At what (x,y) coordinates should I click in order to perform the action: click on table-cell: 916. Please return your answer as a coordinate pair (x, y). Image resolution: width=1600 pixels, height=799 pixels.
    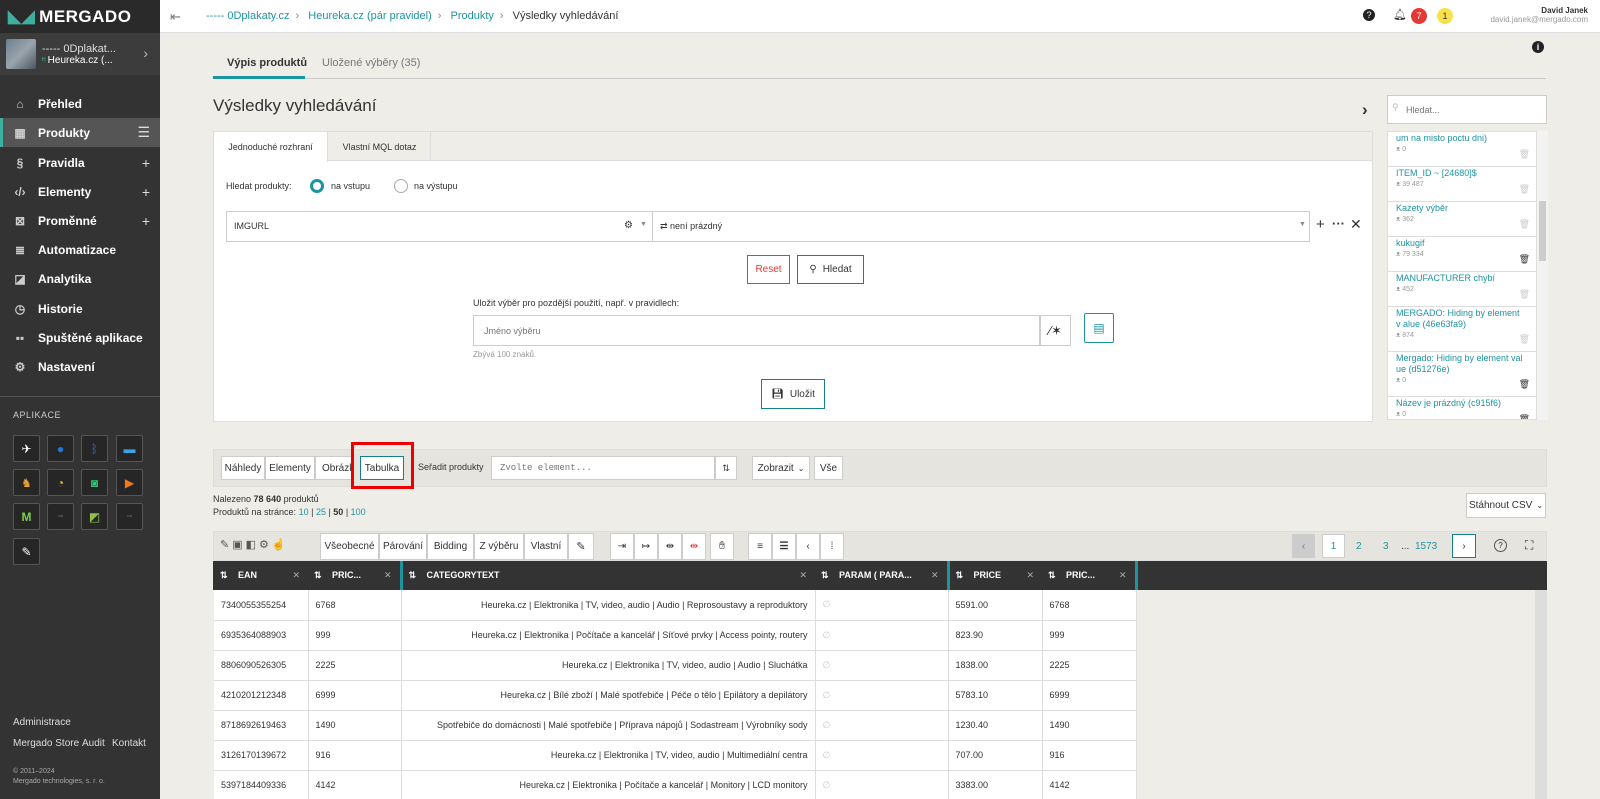
    Looking at the image, I should click on (1089, 755).